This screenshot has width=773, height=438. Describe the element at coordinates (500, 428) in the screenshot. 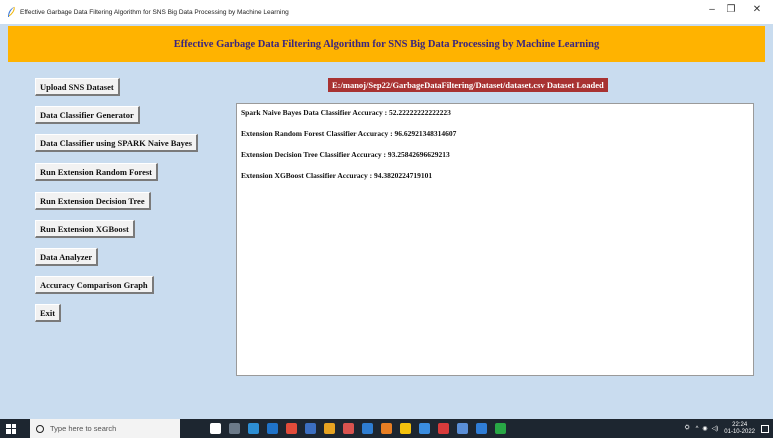

I see `app-icon-green` at that location.